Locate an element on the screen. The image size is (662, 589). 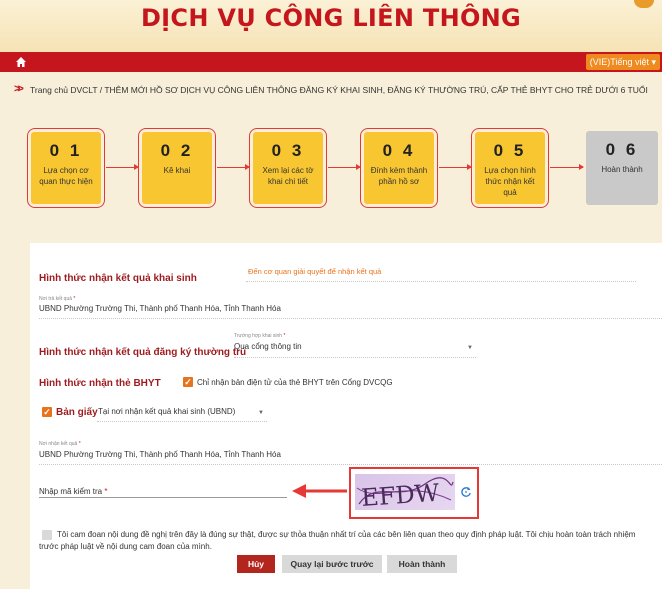
step-label: Xem lại các tờ khai chi tiết is located at coordinates (288, 176).